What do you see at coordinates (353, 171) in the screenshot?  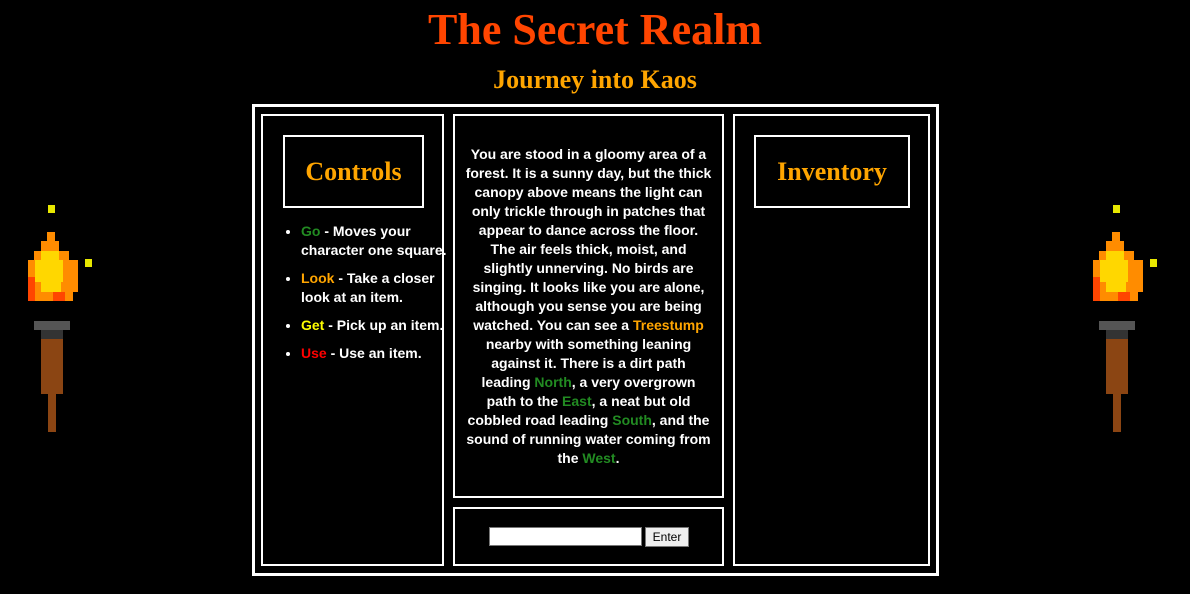 I see `controls-heading: Controls` at bounding box center [353, 171].